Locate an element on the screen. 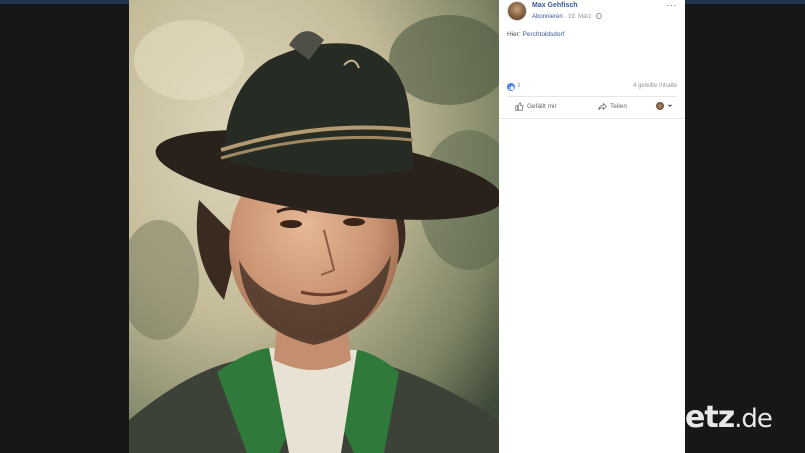  reaction-counts: 3 4 geteilte Inhalte is located at coordinates (592, 87).